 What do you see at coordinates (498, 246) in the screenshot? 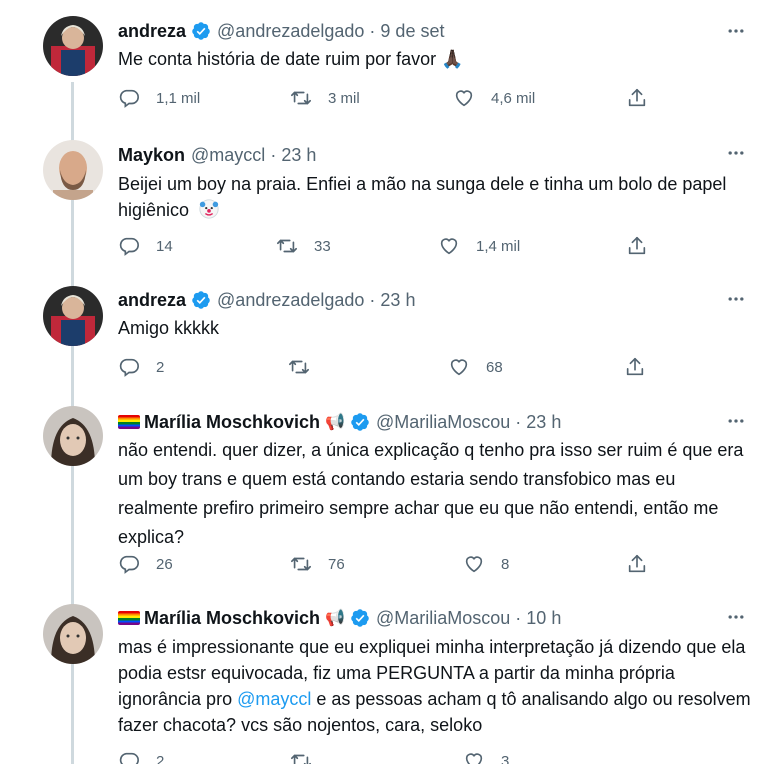
I see `like-count: 1,4 mil` at bounding box center [498, 246].